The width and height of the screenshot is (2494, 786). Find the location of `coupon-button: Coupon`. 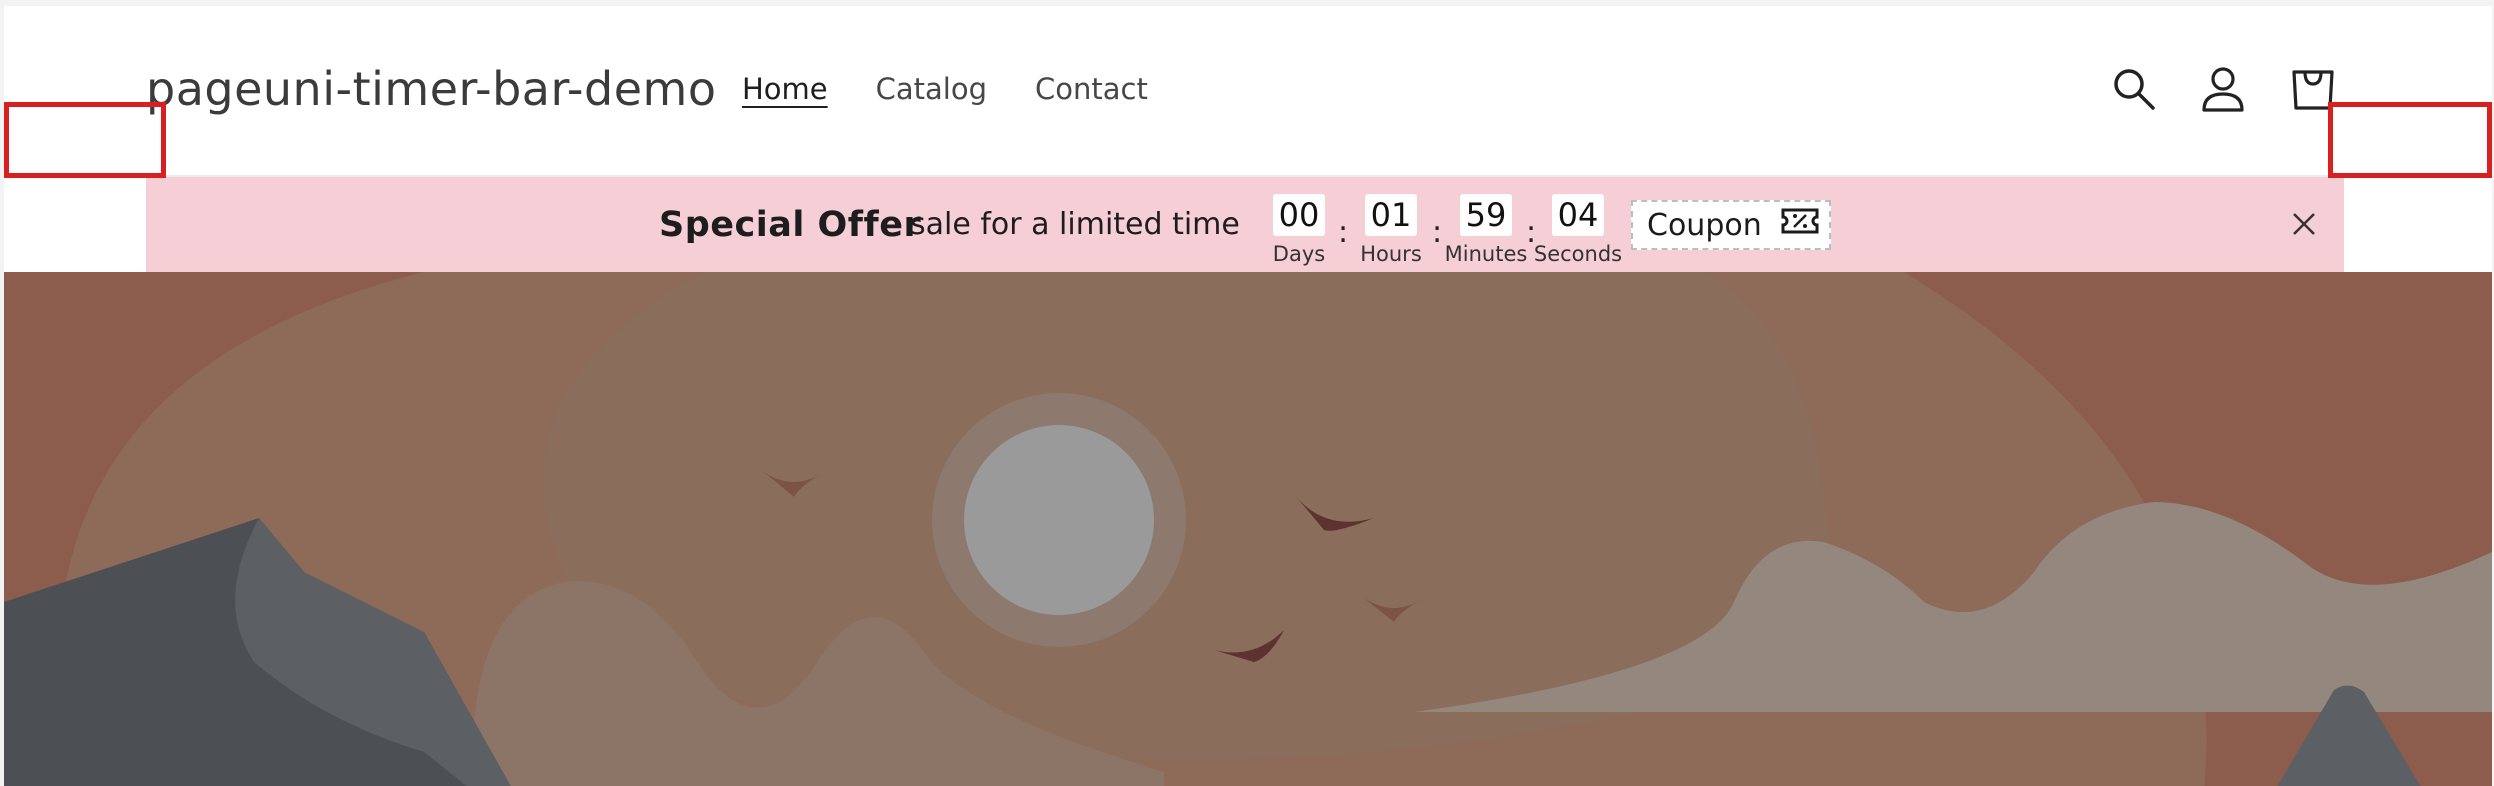

coupon-button: Coupon is located at coordinates (1731, 225).